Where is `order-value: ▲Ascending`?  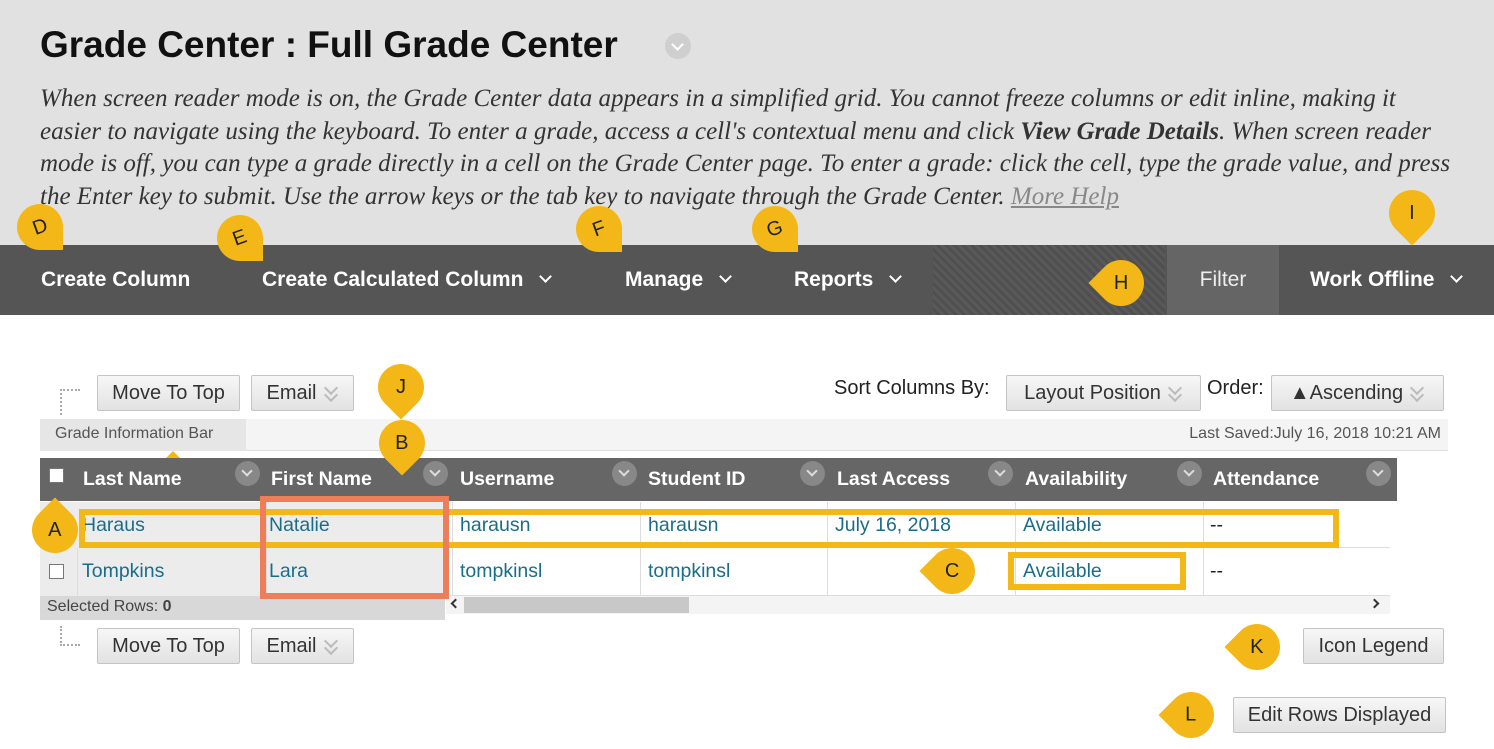 order-value: ▲Ascending is located at coordinates (1346, 393).